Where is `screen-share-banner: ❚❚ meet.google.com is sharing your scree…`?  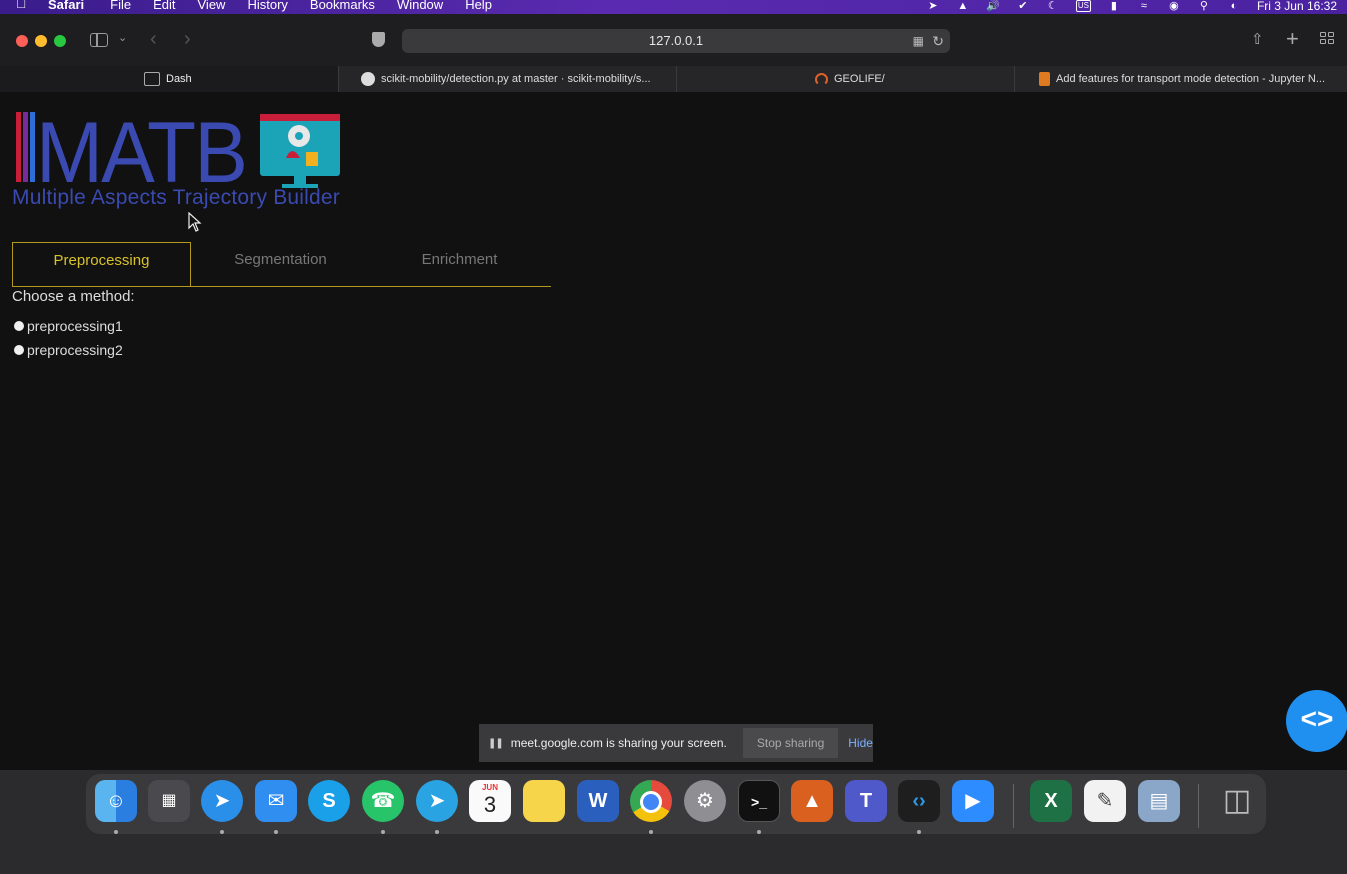 screen-share-banner: ❚❚ meet.google.com is sharing your scree… is located at coordinates (676, 743).